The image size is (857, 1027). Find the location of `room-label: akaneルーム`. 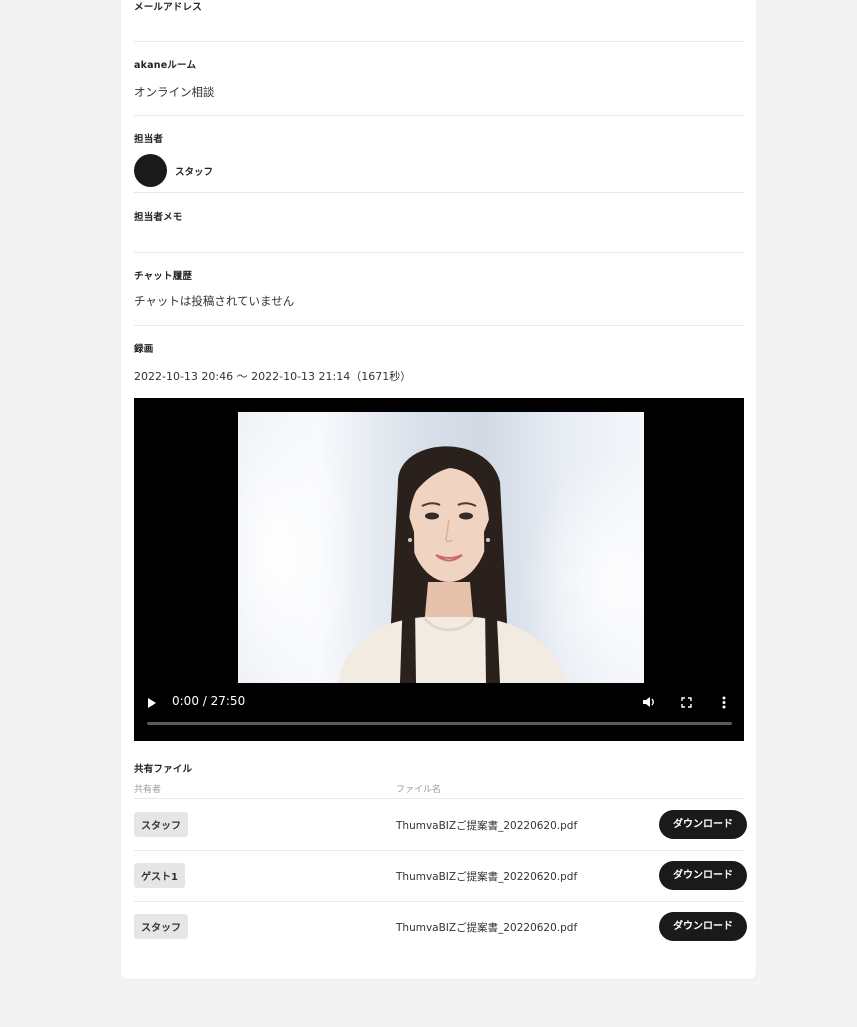

room-label: akaneルーム is located at coordinates (165, 65).